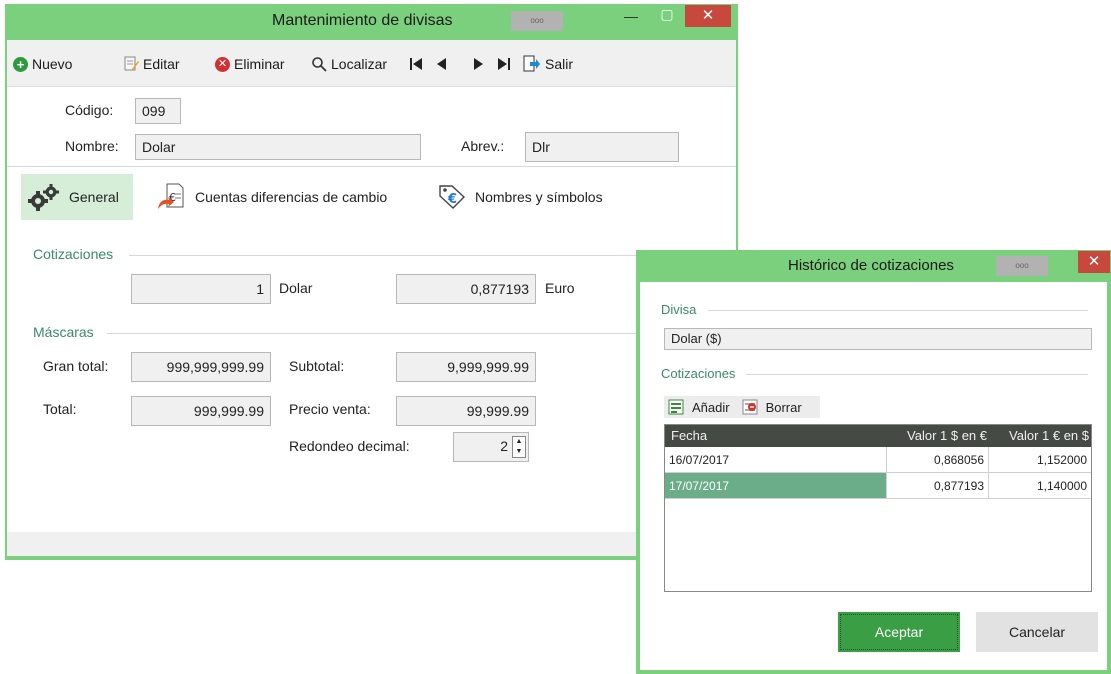 The width and height of the screenshot is (1111, 674). I want to click on first-icon, so click(416, 64).